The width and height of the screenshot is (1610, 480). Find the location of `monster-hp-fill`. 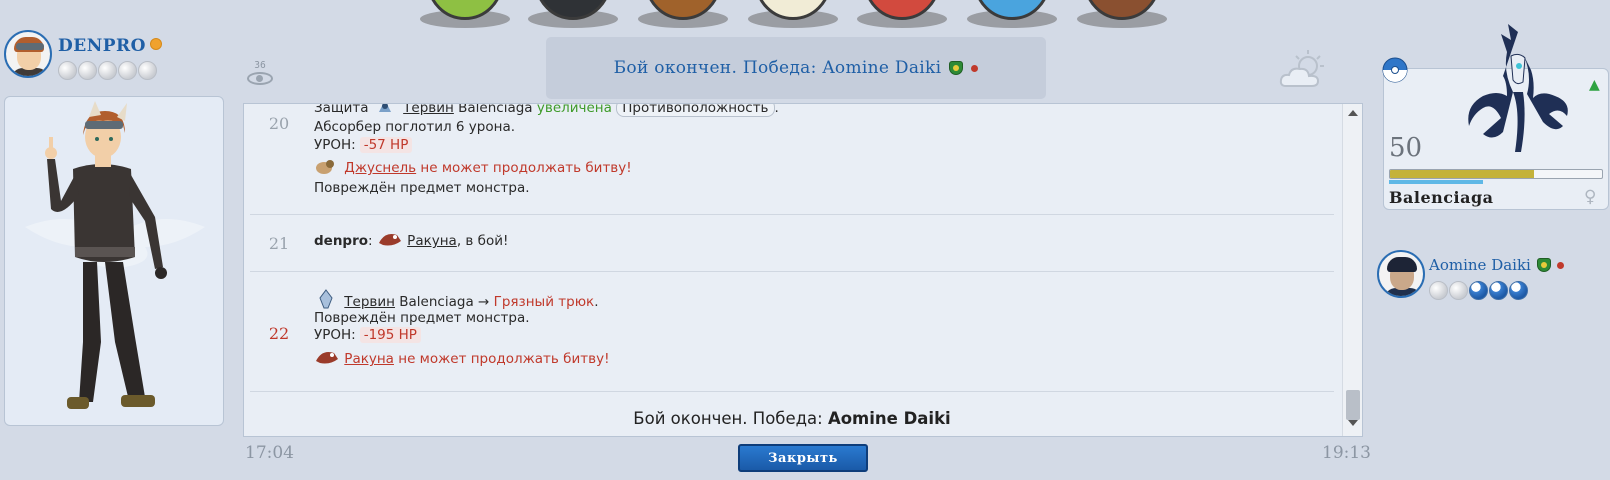

monster-hp-fill is located at coordinates (1462, 174).